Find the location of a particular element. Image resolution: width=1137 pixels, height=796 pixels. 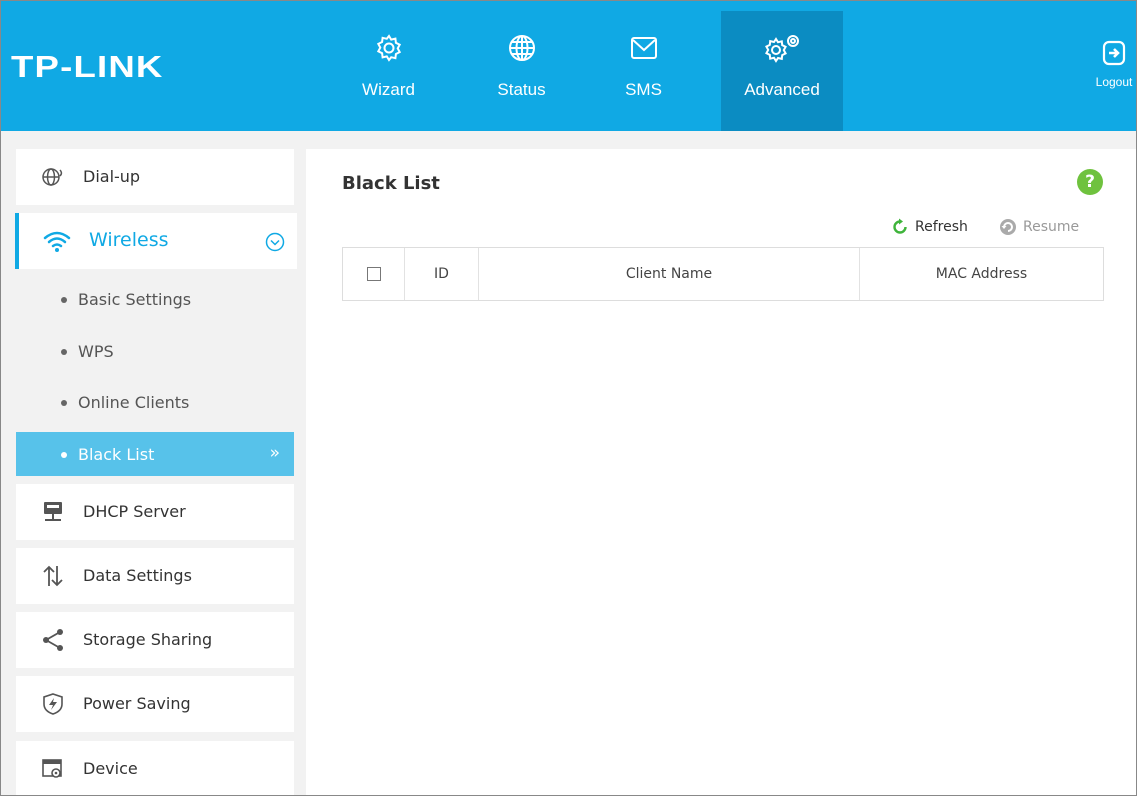

globe-icon is located at coordinates (521, 48).